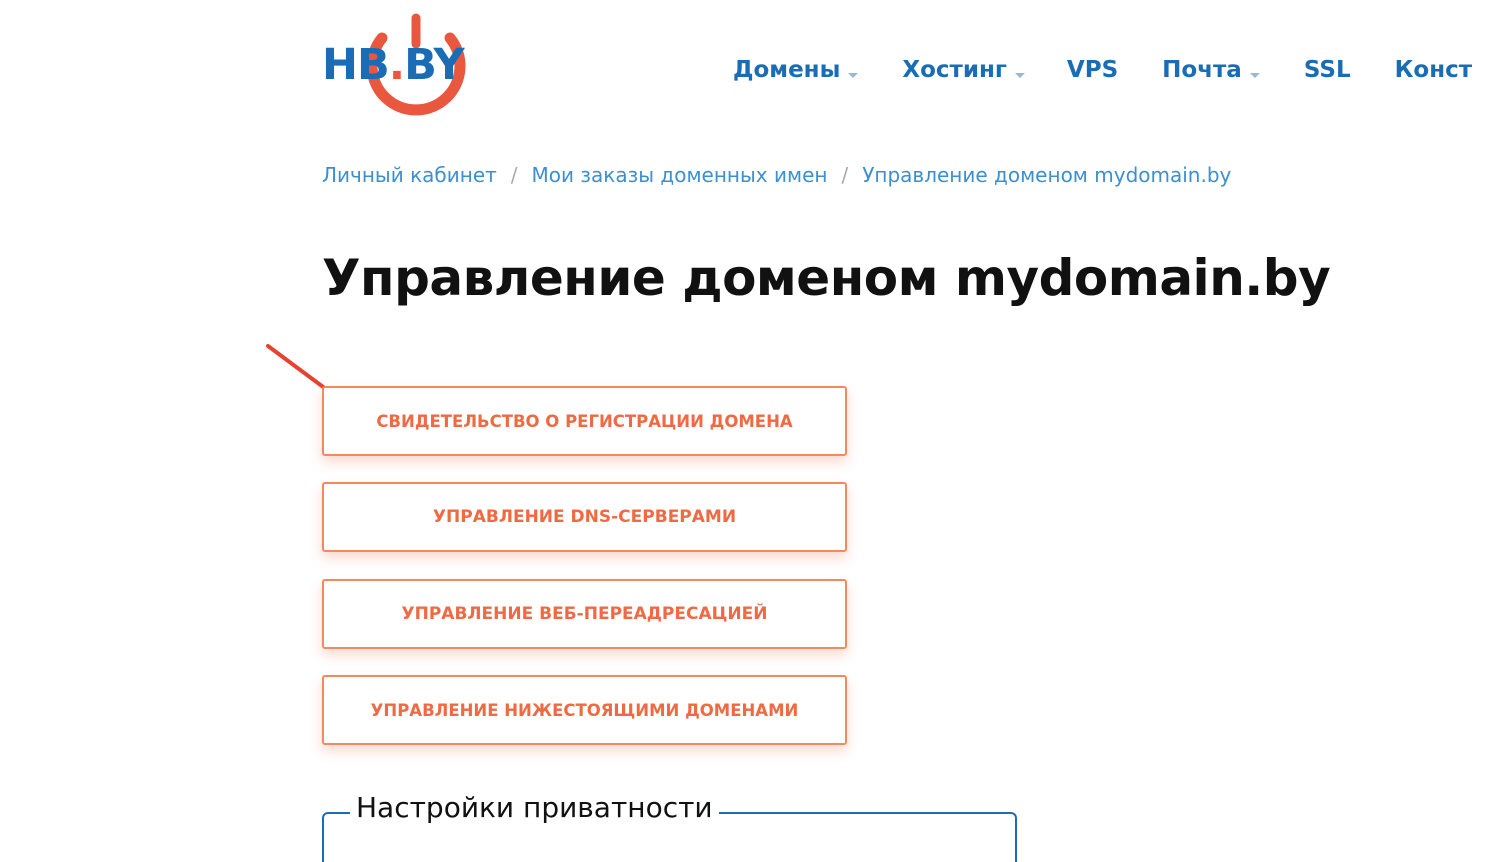 This screenshot has width=1497, height=862. I want to click on subdomains-button: УПРАВЛЕНИЕ НИЖЕСТОЯЩИМИ ДОМЕНАМИ, so click(584, 710).